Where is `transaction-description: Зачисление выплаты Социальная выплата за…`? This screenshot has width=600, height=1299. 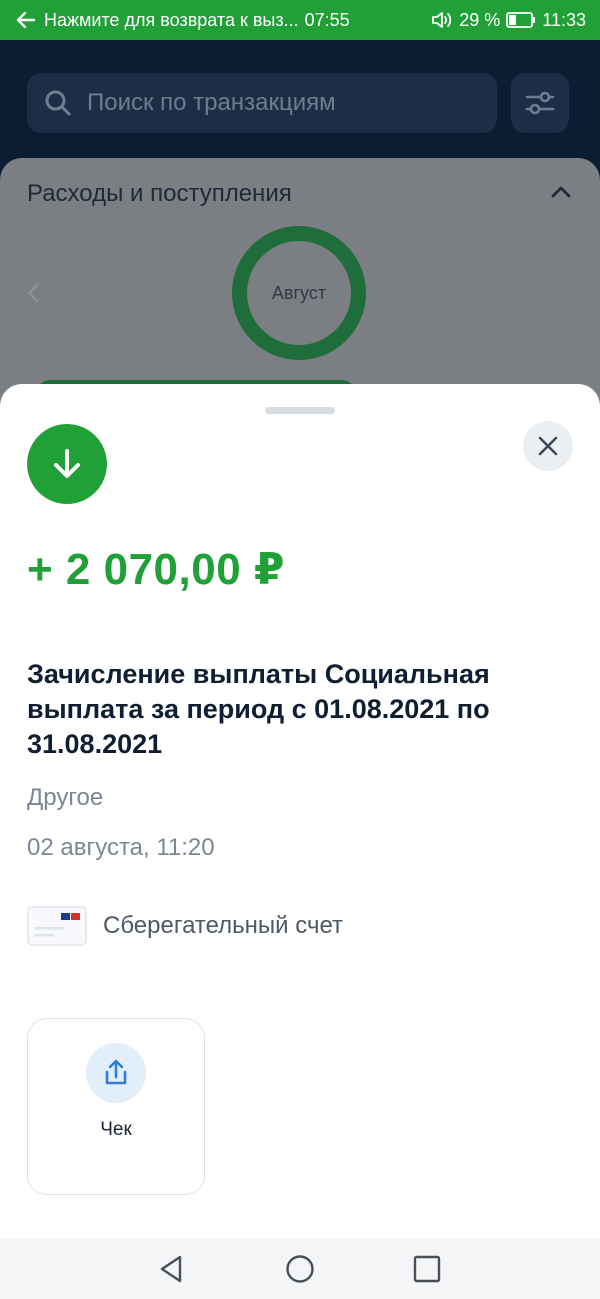 transaction-description: Зачисление выплаты Социальная выплата за… is located at coordinates (258, 709).